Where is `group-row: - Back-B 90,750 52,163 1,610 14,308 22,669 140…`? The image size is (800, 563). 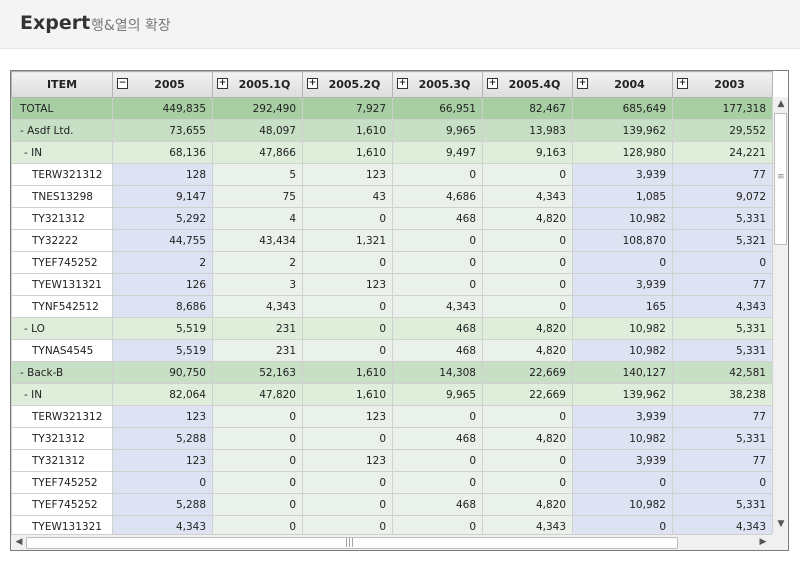
group-row: - Back-B 90,750 52,163 1,610 14,308 22,669 140… is located at coordinates (392, 372).